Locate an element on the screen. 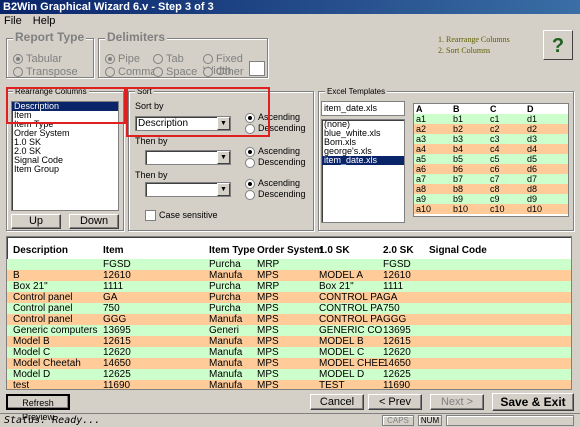  up-button: Up is located at coordinates (36, 221).